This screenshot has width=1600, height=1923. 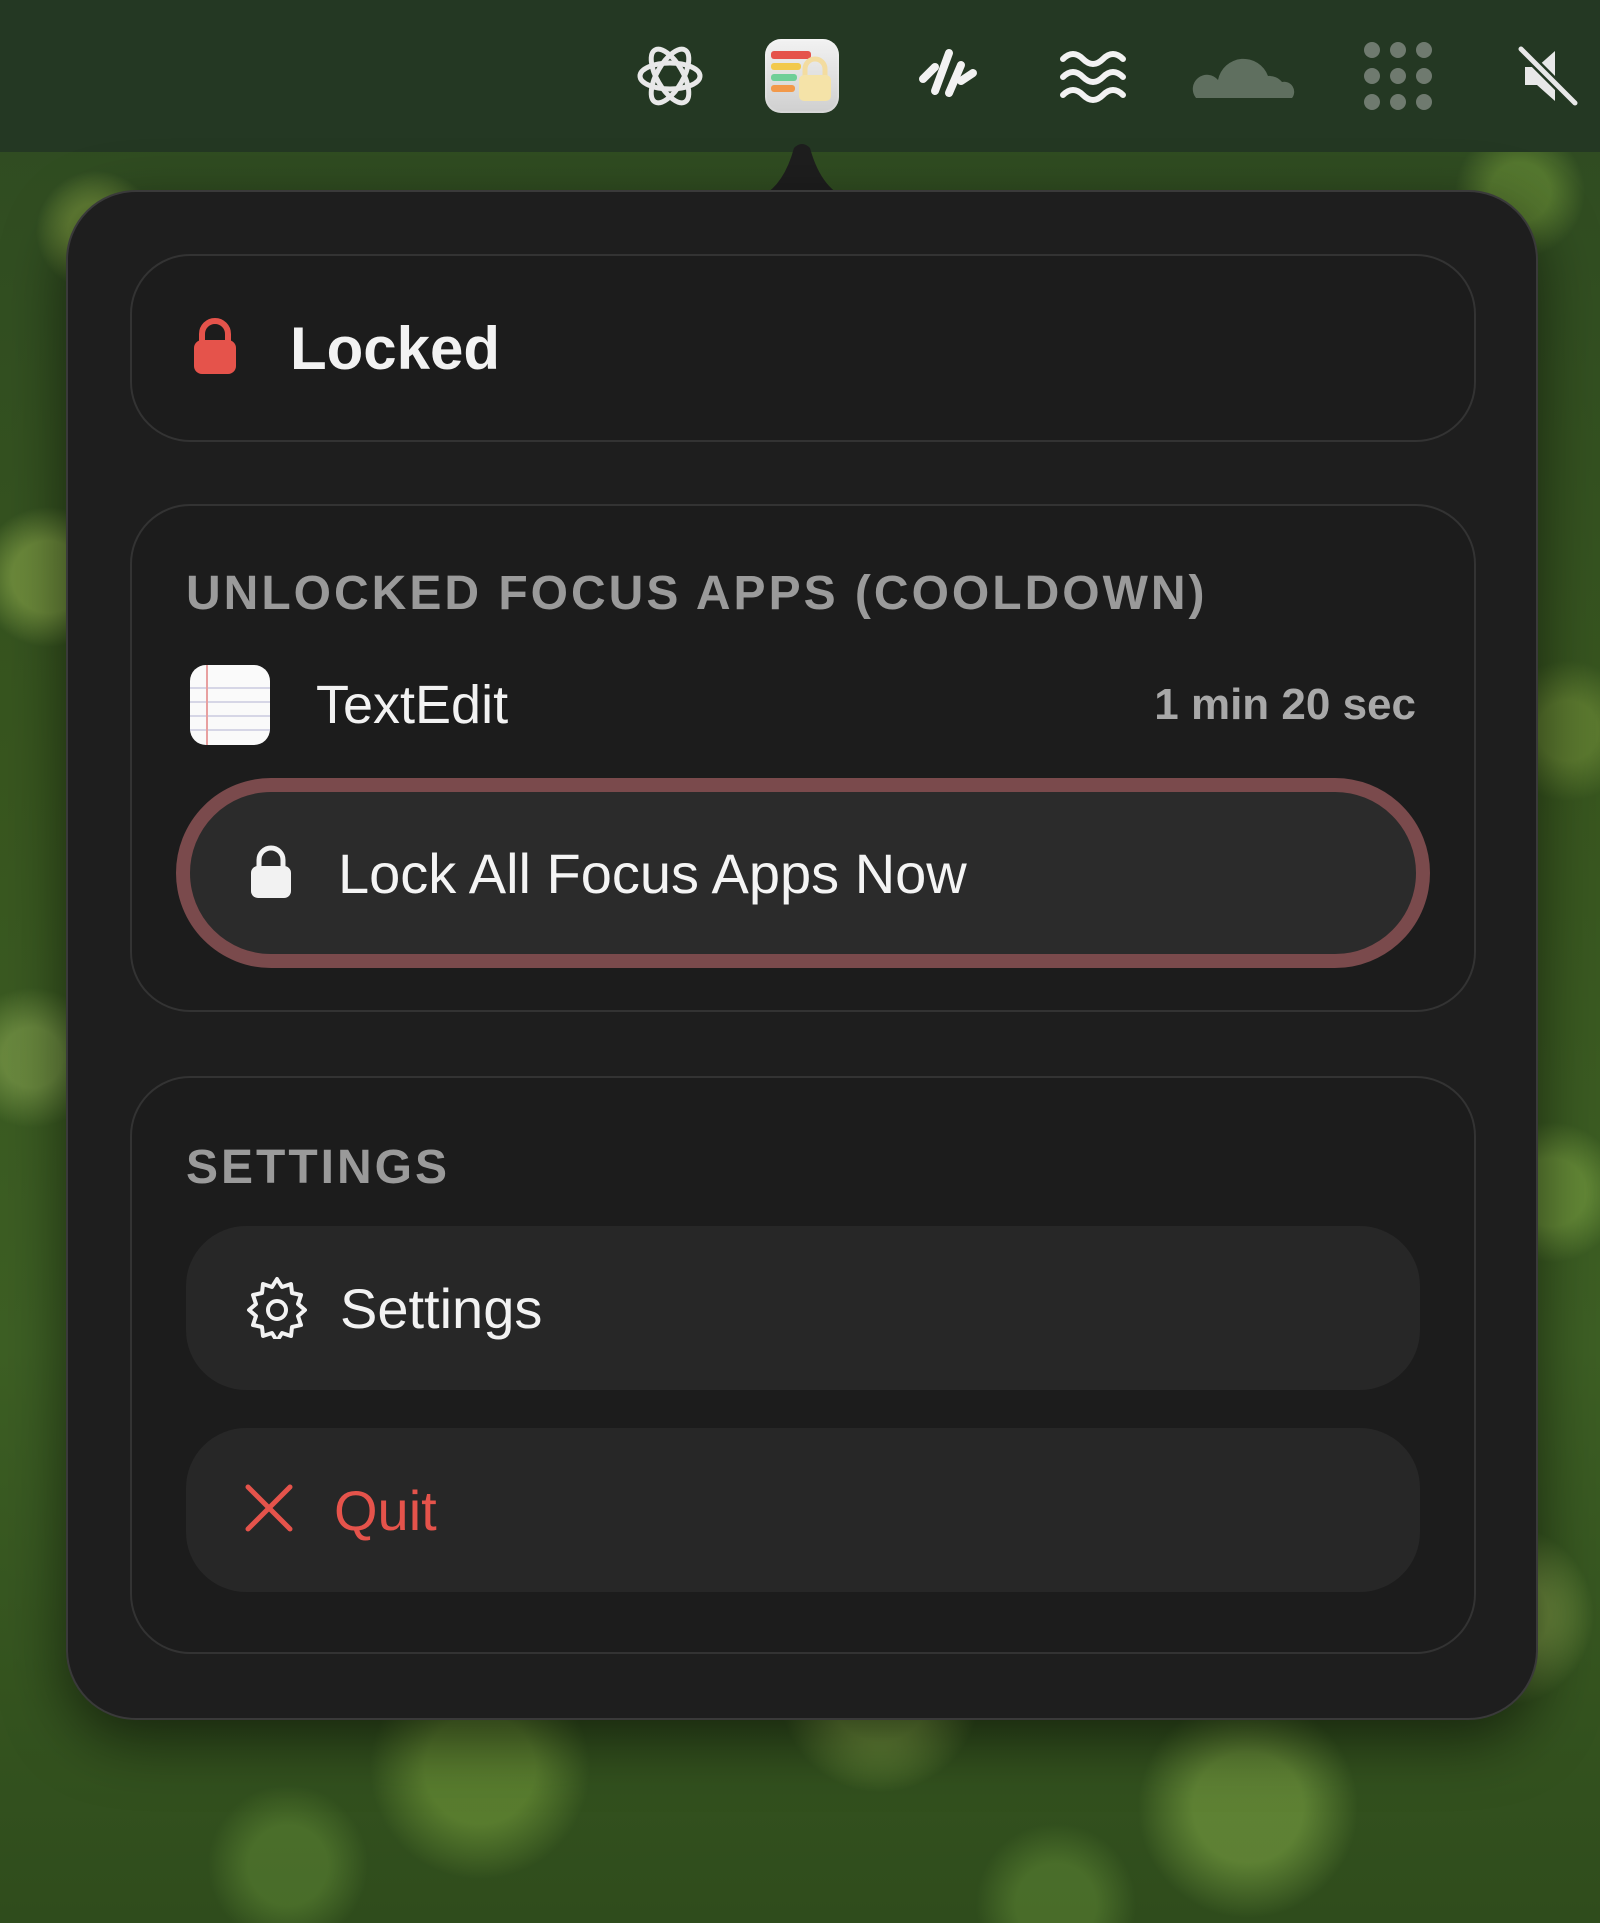 I want to click on grid-dots-icon, so click(x=1398, y=76).